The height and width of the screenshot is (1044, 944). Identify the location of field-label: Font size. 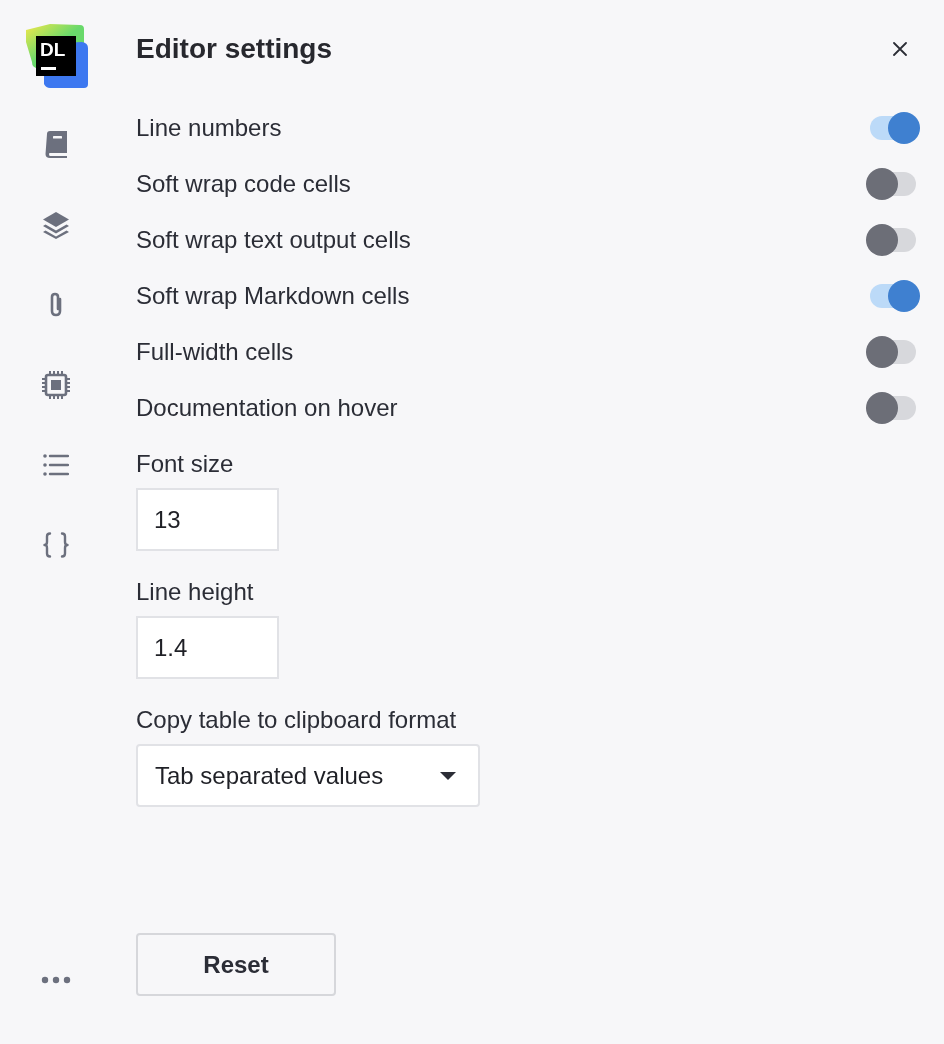
(185, 464).